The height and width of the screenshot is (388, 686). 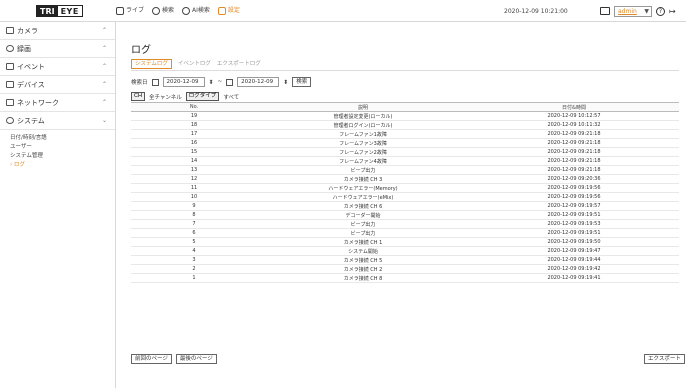 What do you see at coordinates (31, 120) in the screenshot?
I see `sidebar-item-label: システム` at bounding box center [31, 120].